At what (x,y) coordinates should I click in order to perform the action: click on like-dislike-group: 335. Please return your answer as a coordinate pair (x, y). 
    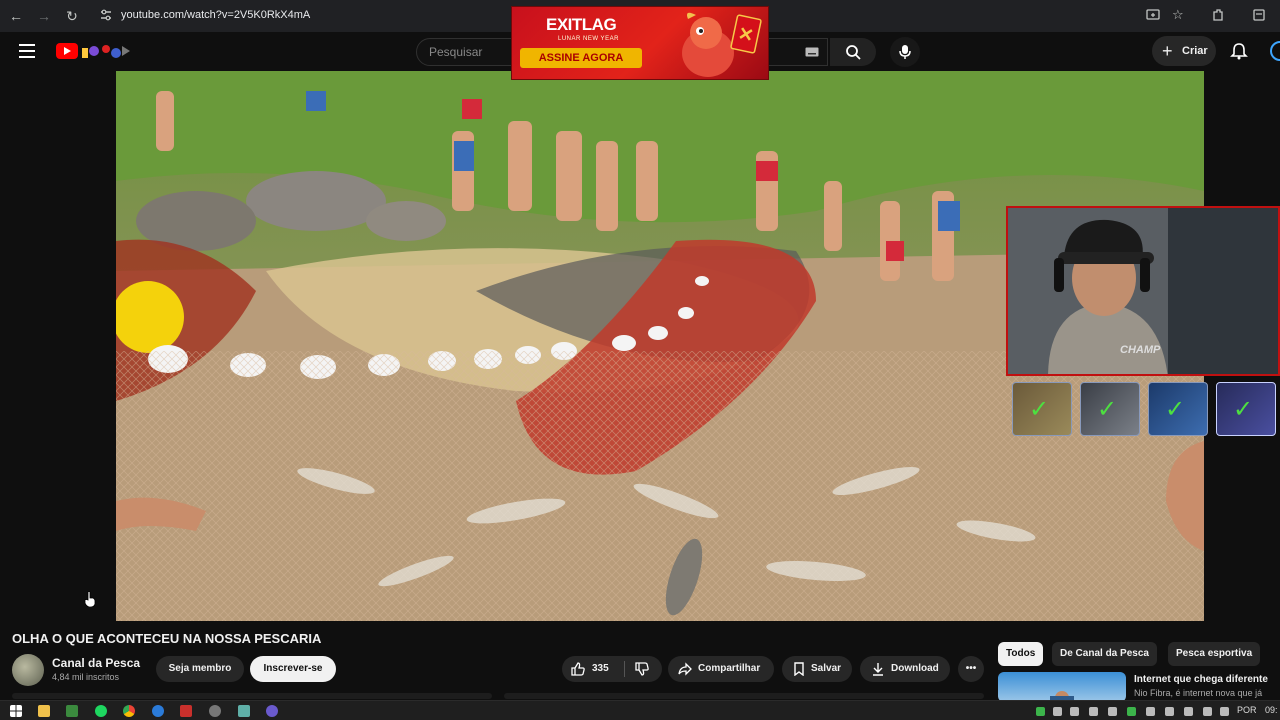
    Looking at the image, I should click on (612, 669).